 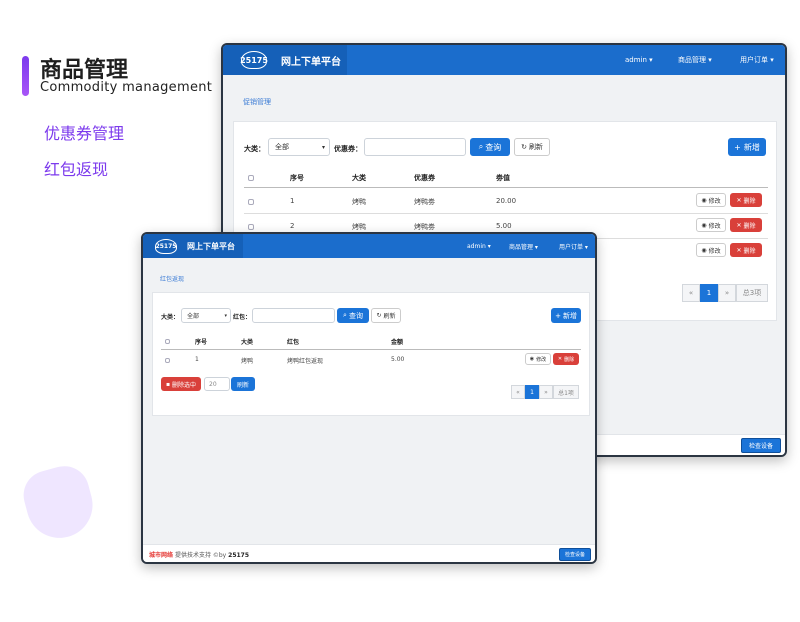 What do you see at coordinates (369, 246) in the screenshot?
I see `top-navbar: 25175 网上下单平台 admin ▾ 商品管理 ▾ 用户订单 ▾` at bounding box center [369, 246].